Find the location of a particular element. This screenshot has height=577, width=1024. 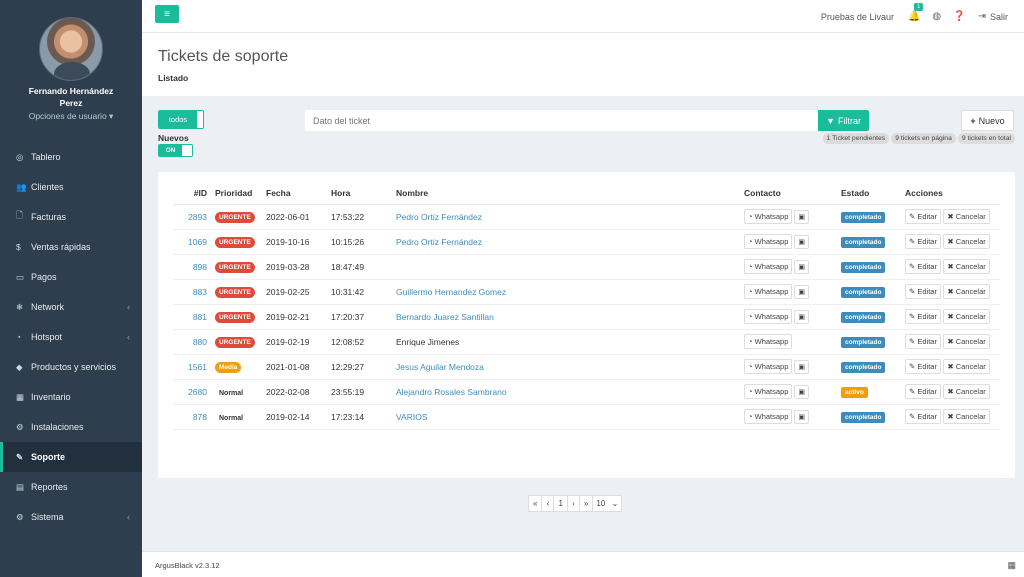

ticket-id-link: 883 is located at coordinates (194, 292).